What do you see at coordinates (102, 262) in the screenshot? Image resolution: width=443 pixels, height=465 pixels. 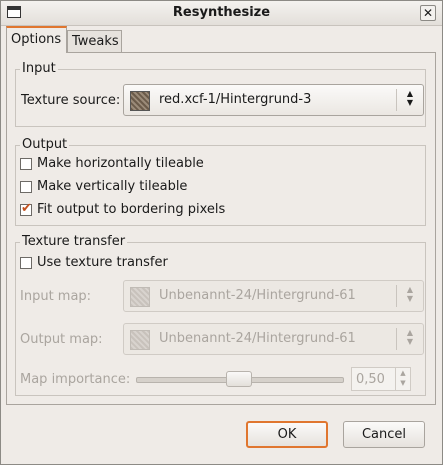 I see `checkbox-label: Use texture transfer` at bounding box center [102, 262].